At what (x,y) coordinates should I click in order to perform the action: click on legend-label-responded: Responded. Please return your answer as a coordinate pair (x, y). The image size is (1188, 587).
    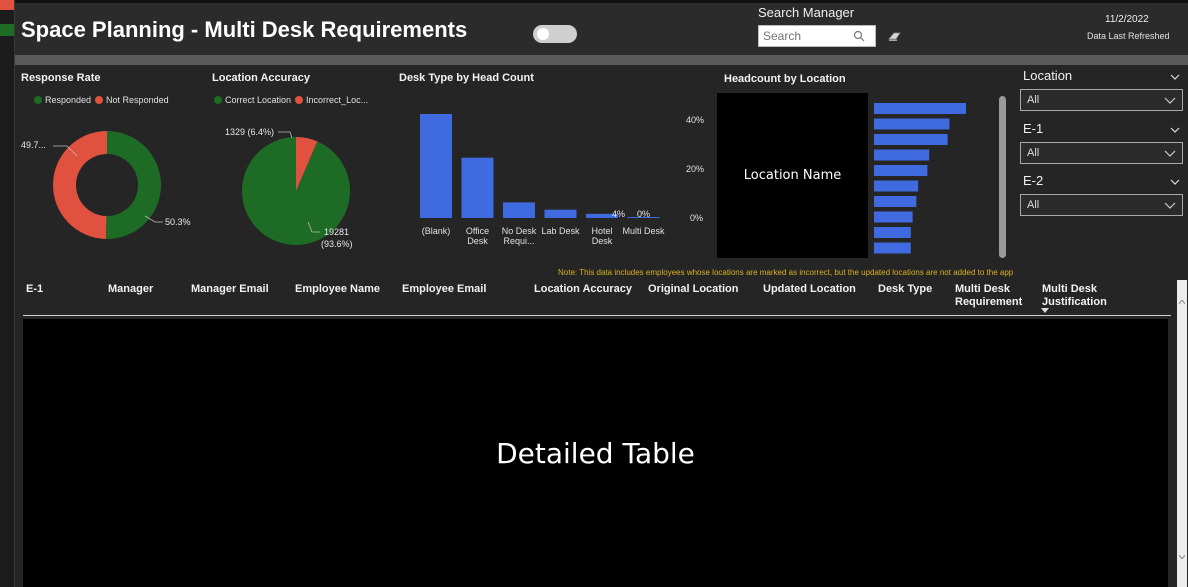
    Looking at the image, I should click on (68, 100).